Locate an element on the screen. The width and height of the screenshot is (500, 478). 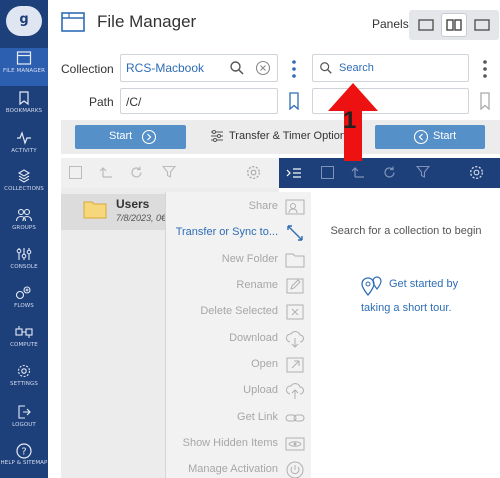
menu-item-delete: Delete Selected is located at coordinates (239, 312).